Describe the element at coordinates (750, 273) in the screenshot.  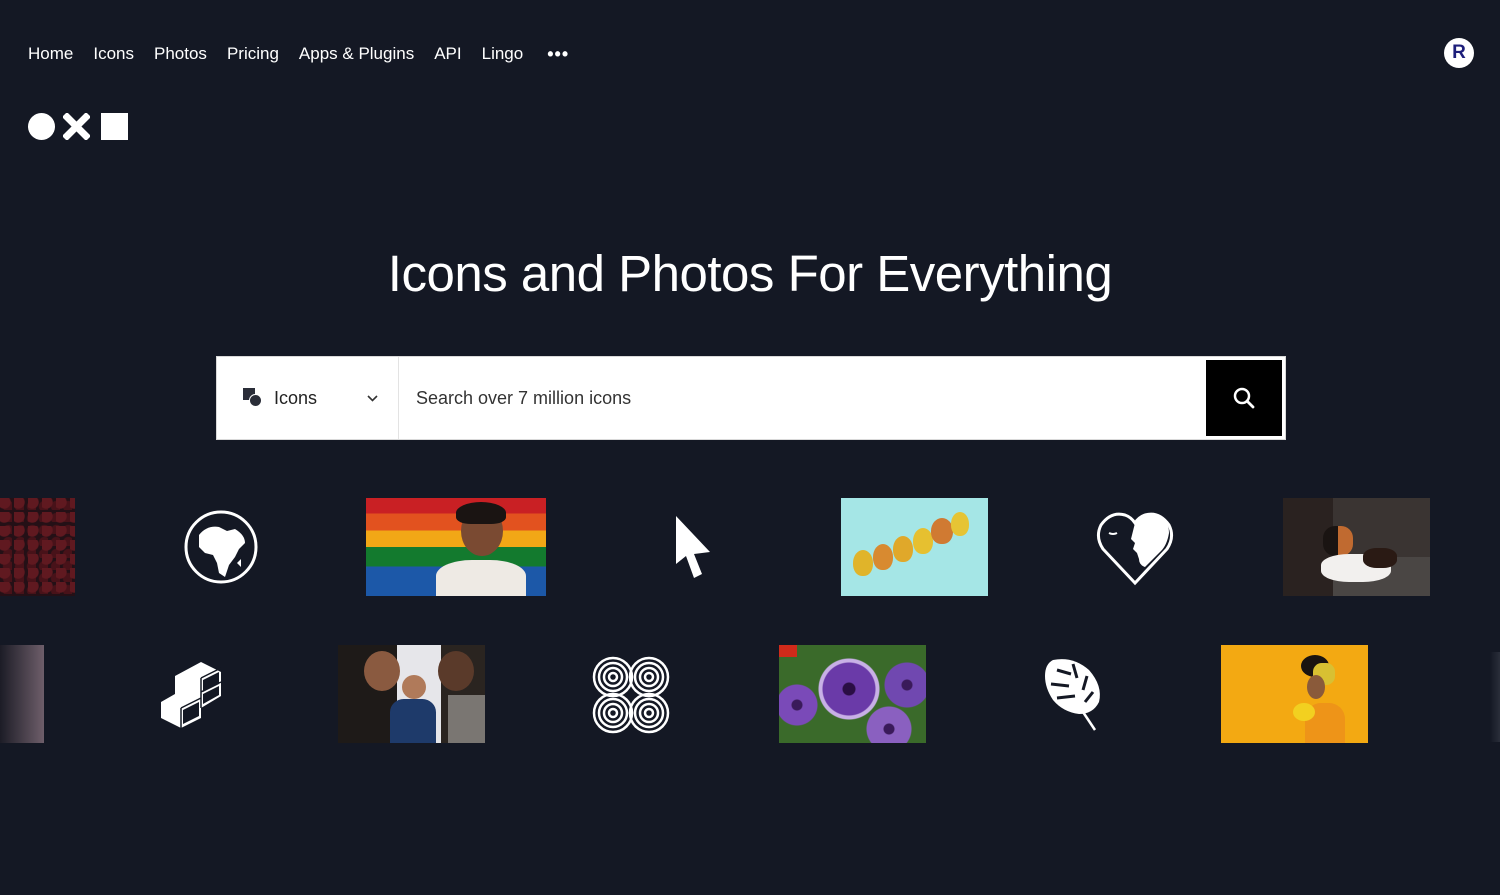
I see `hero-title: Icons and Photos For Everything` at that location.